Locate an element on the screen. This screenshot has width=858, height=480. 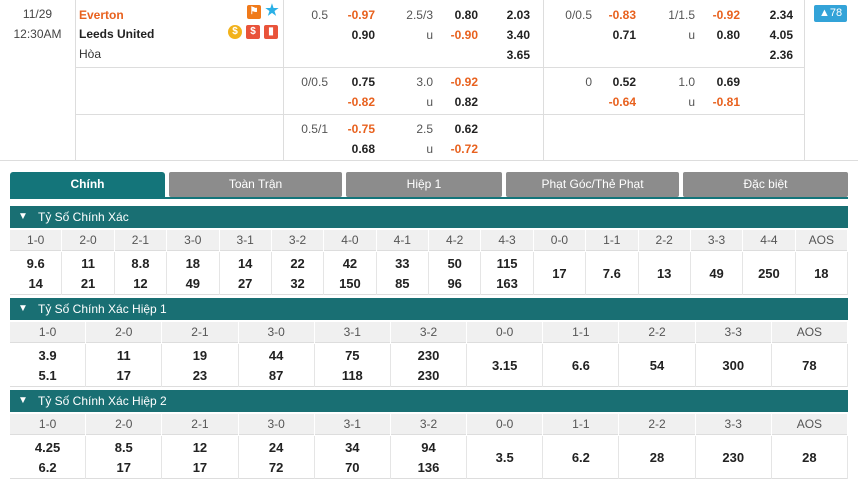
home-odds: 75 is located at coordinates (352, 355).